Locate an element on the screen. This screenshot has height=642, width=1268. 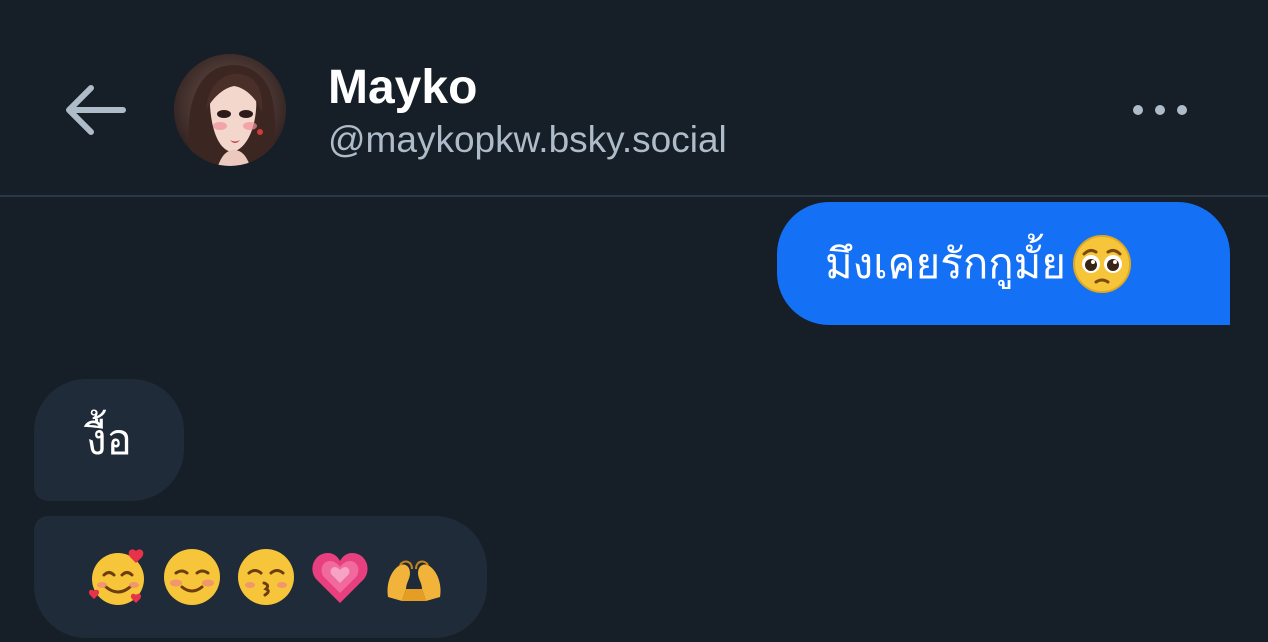
message-bubble-received is located at coordinates (260, 577).